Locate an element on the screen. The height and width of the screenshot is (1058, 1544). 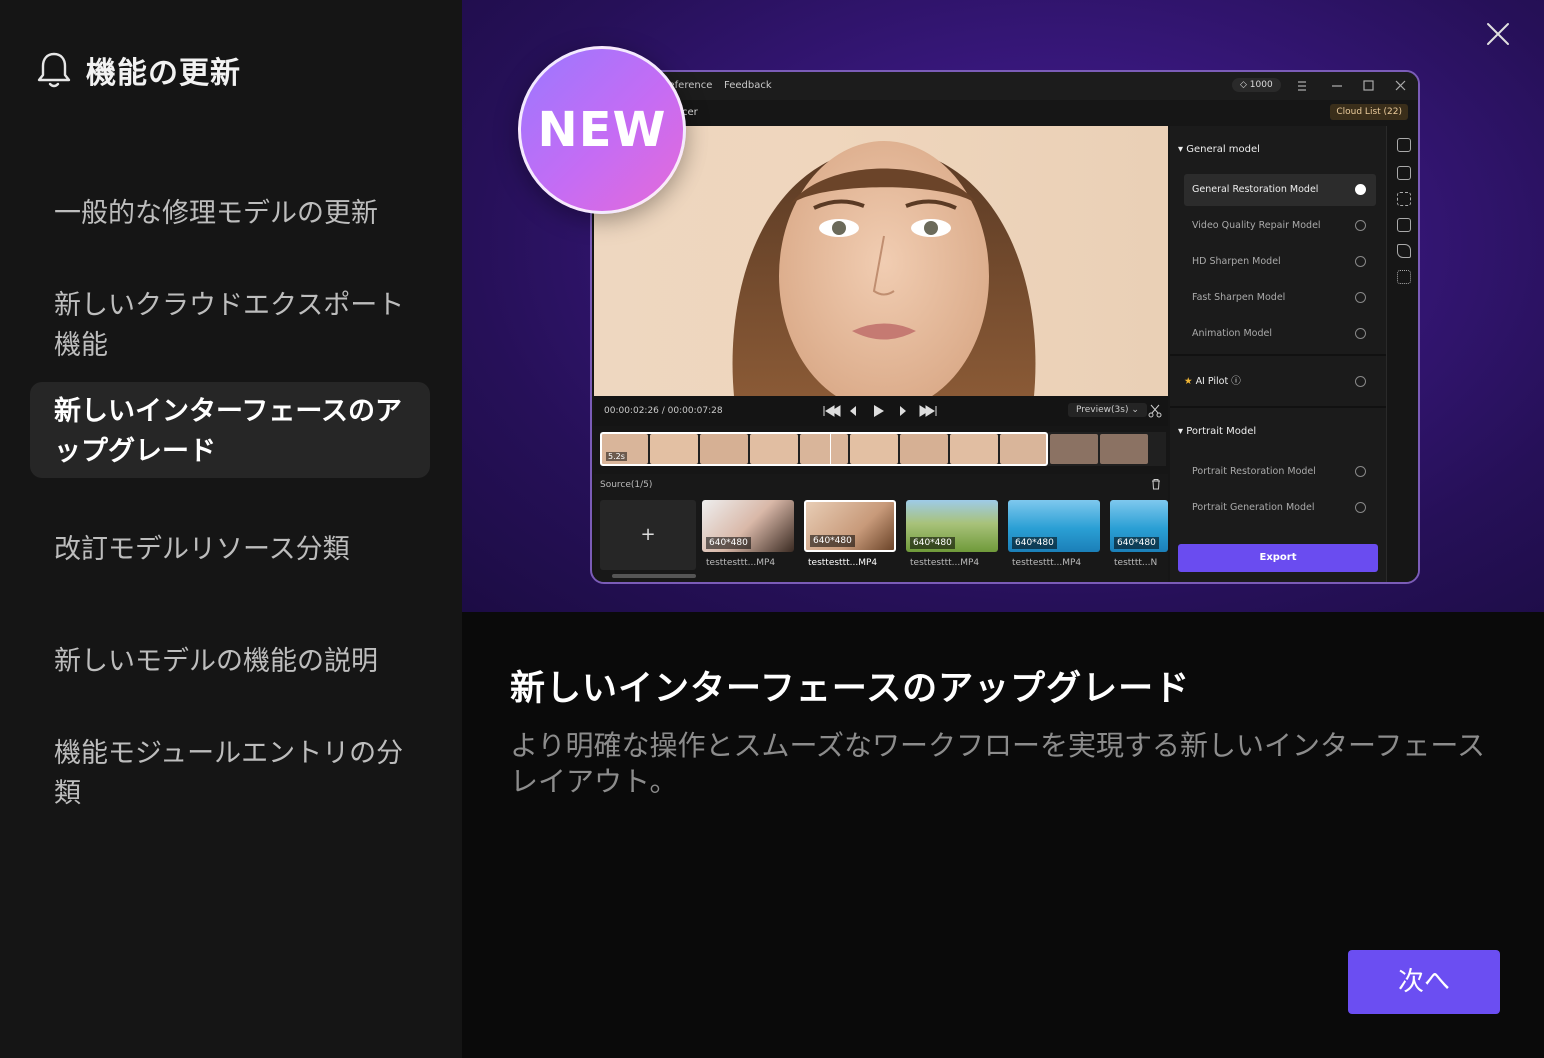
portrait-model-header: ▾ Portrait Model is located at coordinates (1217, 431).